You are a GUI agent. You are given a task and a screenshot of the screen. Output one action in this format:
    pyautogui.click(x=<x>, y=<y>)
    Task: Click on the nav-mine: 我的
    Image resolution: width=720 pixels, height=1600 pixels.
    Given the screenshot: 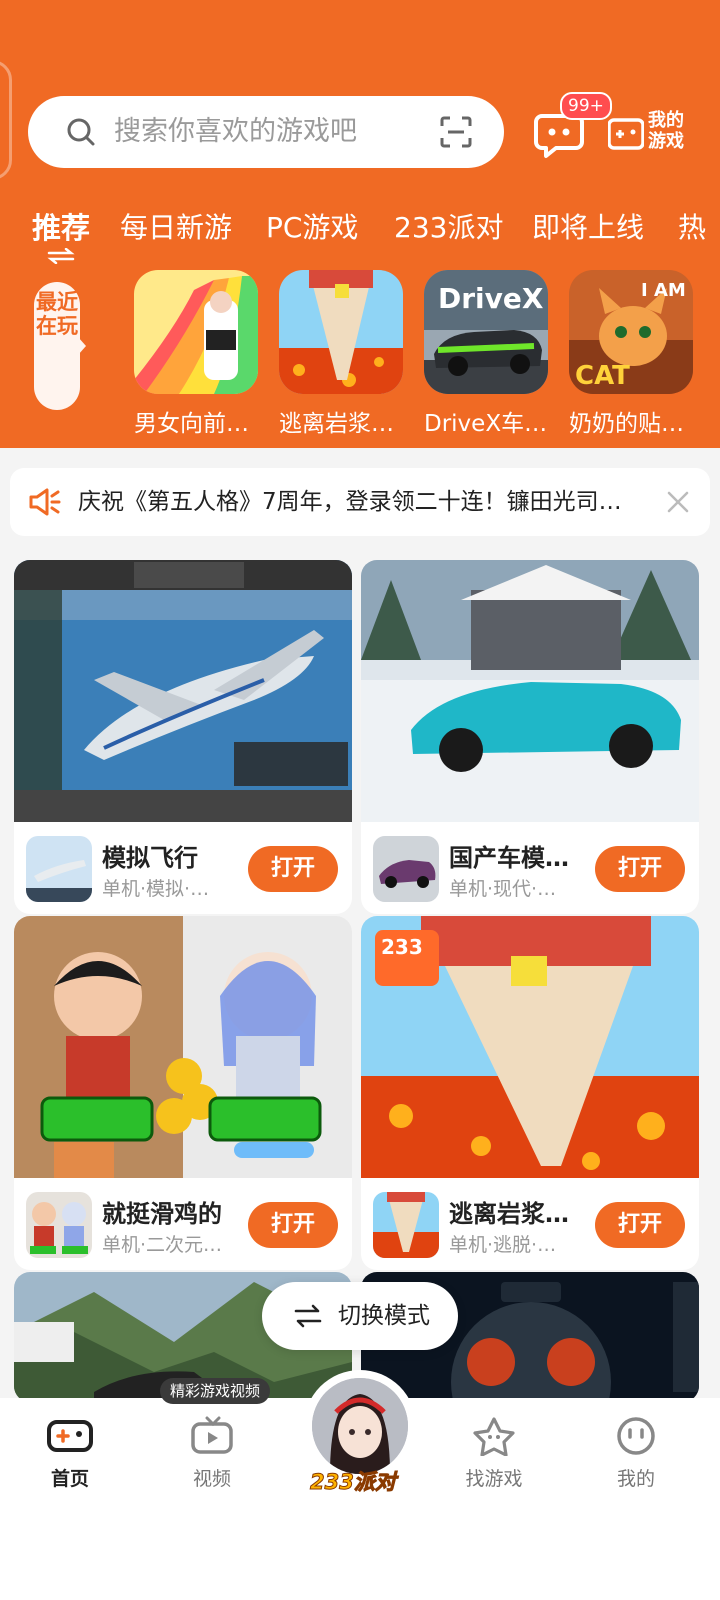 What is the action you would take?
    pyautogui.click(x=636, y=1453)
    